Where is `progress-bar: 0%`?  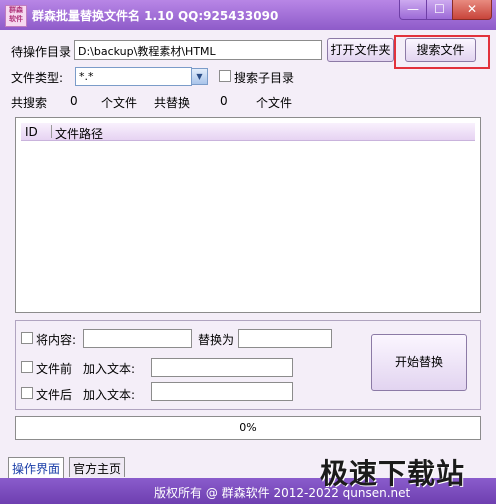
progress-bar: 0% is located at coordinates (248, 428).